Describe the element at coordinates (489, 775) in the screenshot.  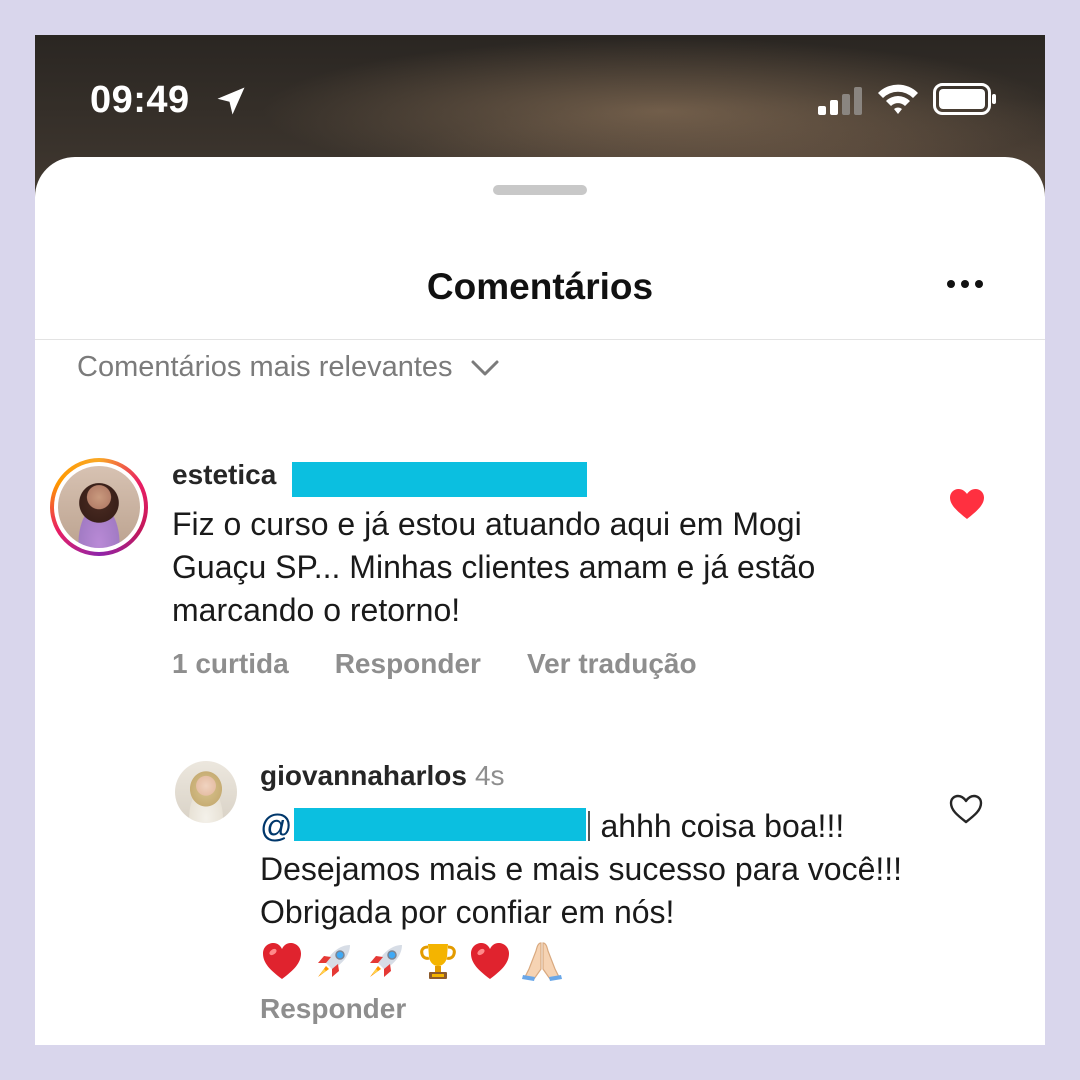
I see `reply-timestamp: 4s` at that location.